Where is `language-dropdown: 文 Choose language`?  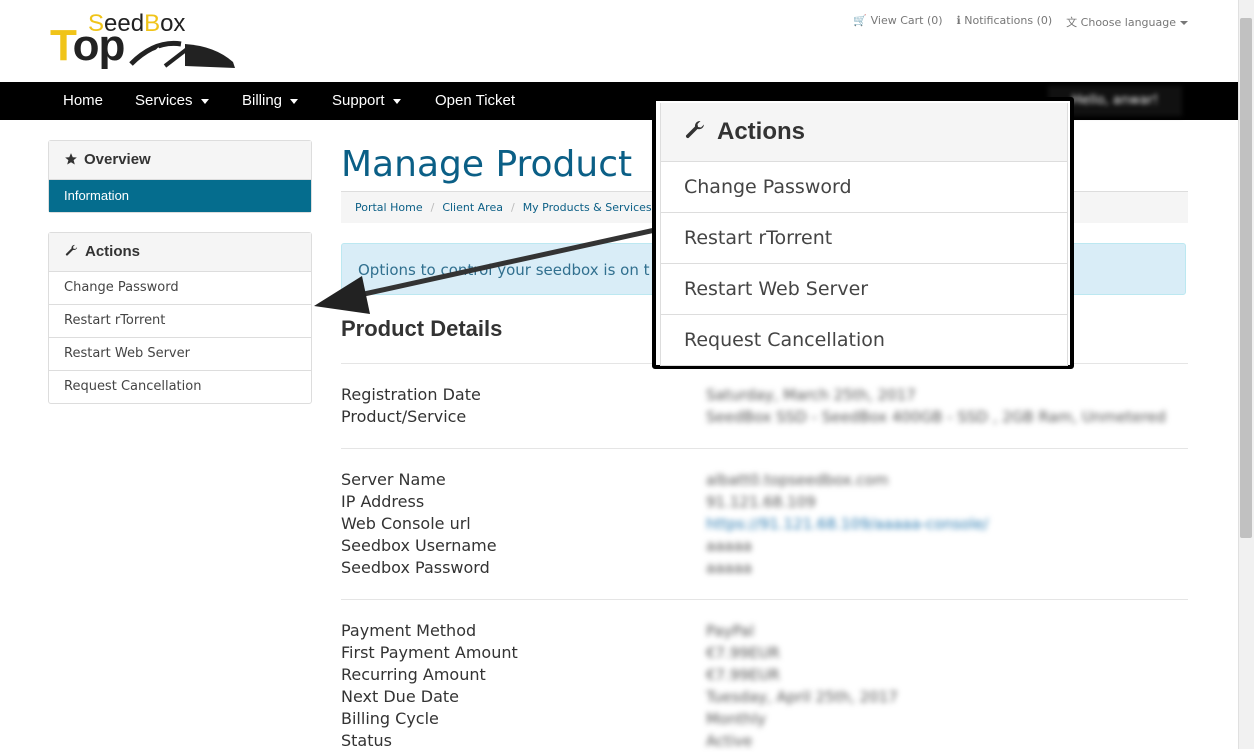
language-dropdown: 文 Choose language is located at coordinates (1127, 22).